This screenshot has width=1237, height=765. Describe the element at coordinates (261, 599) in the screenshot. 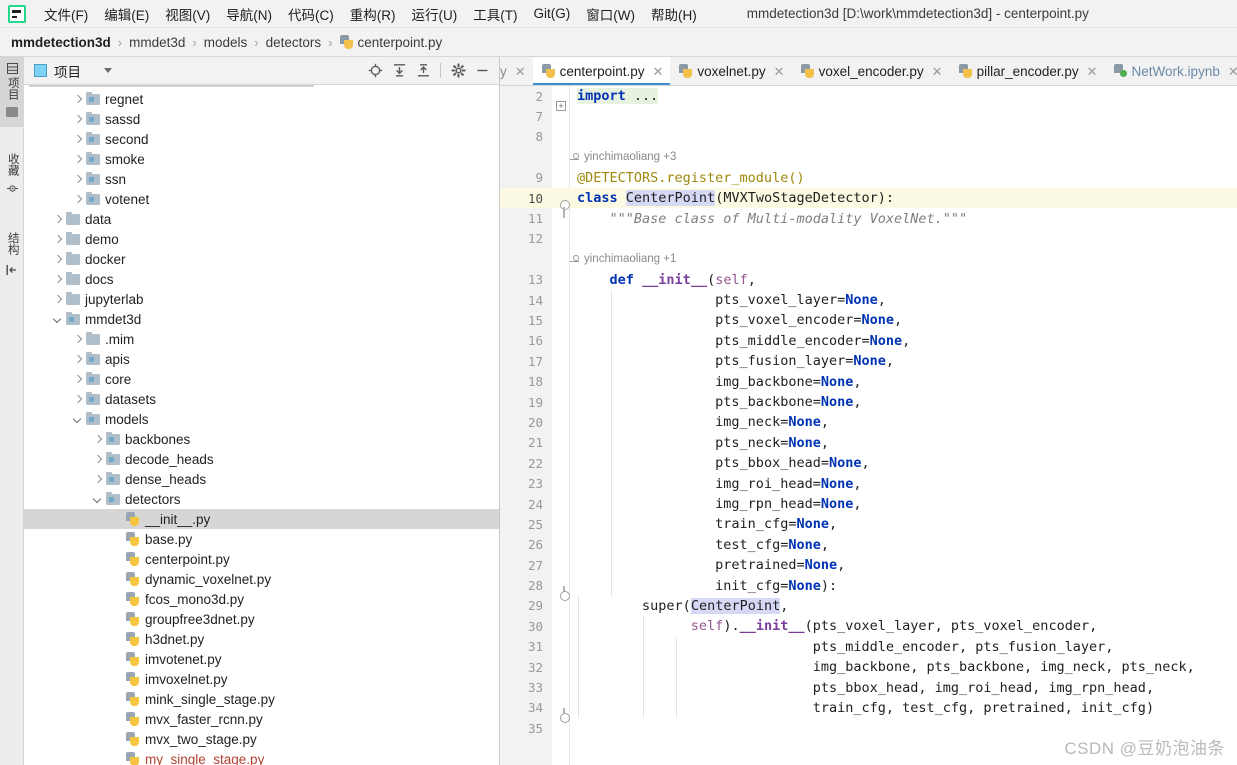

I see `tree-item: fcos_mono3d.py` at that location.